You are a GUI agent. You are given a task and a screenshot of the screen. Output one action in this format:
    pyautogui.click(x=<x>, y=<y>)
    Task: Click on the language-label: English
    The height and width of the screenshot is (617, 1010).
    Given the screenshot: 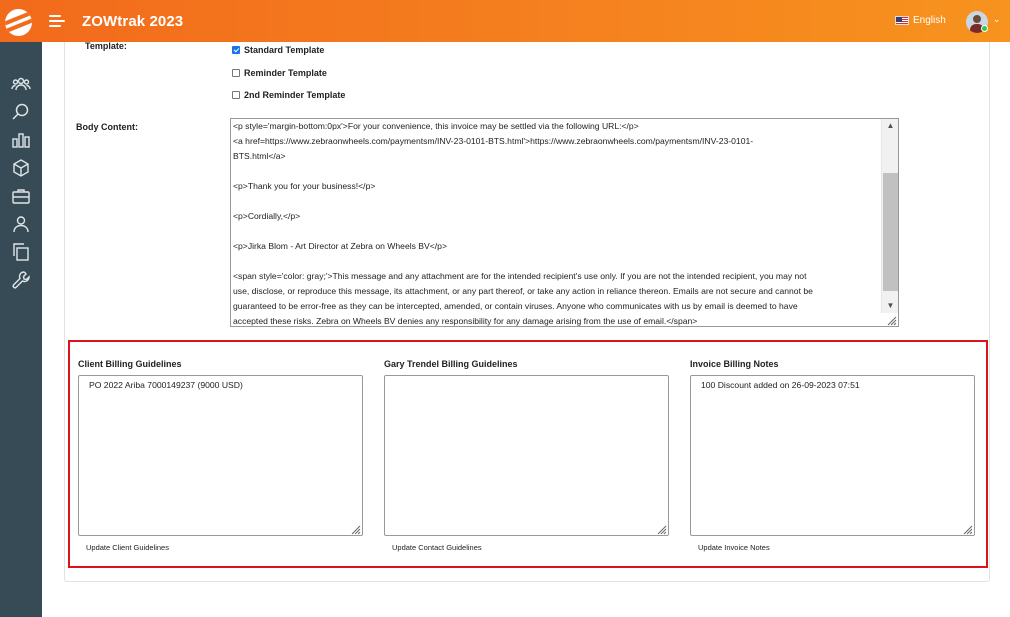 What is the action you would take?
    pyautogui.click(x=929, y=20)
    